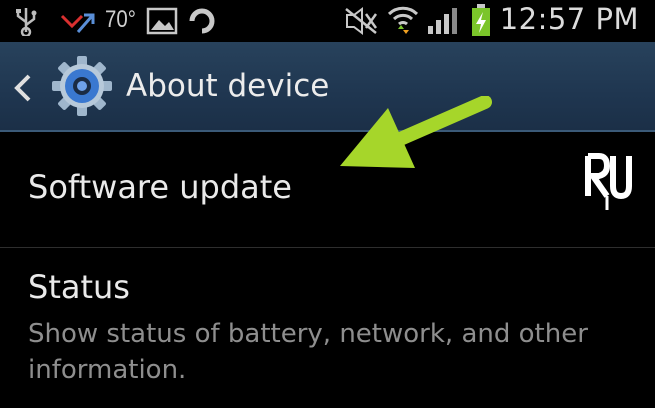  Describe the element at coordinates (120, 19) in the screenshot. I see `temperature-readout: 70°` at that location.